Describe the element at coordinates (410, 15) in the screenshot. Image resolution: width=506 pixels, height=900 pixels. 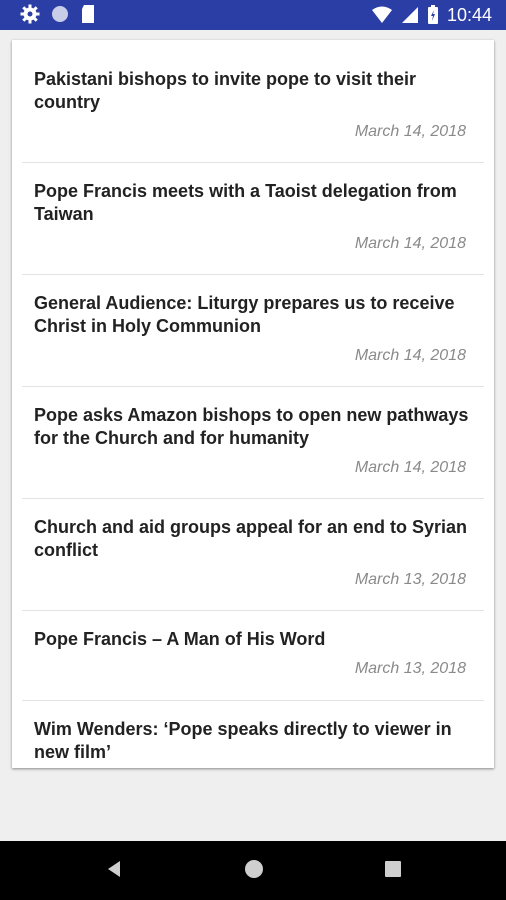
I see `signal-icon` at that location.